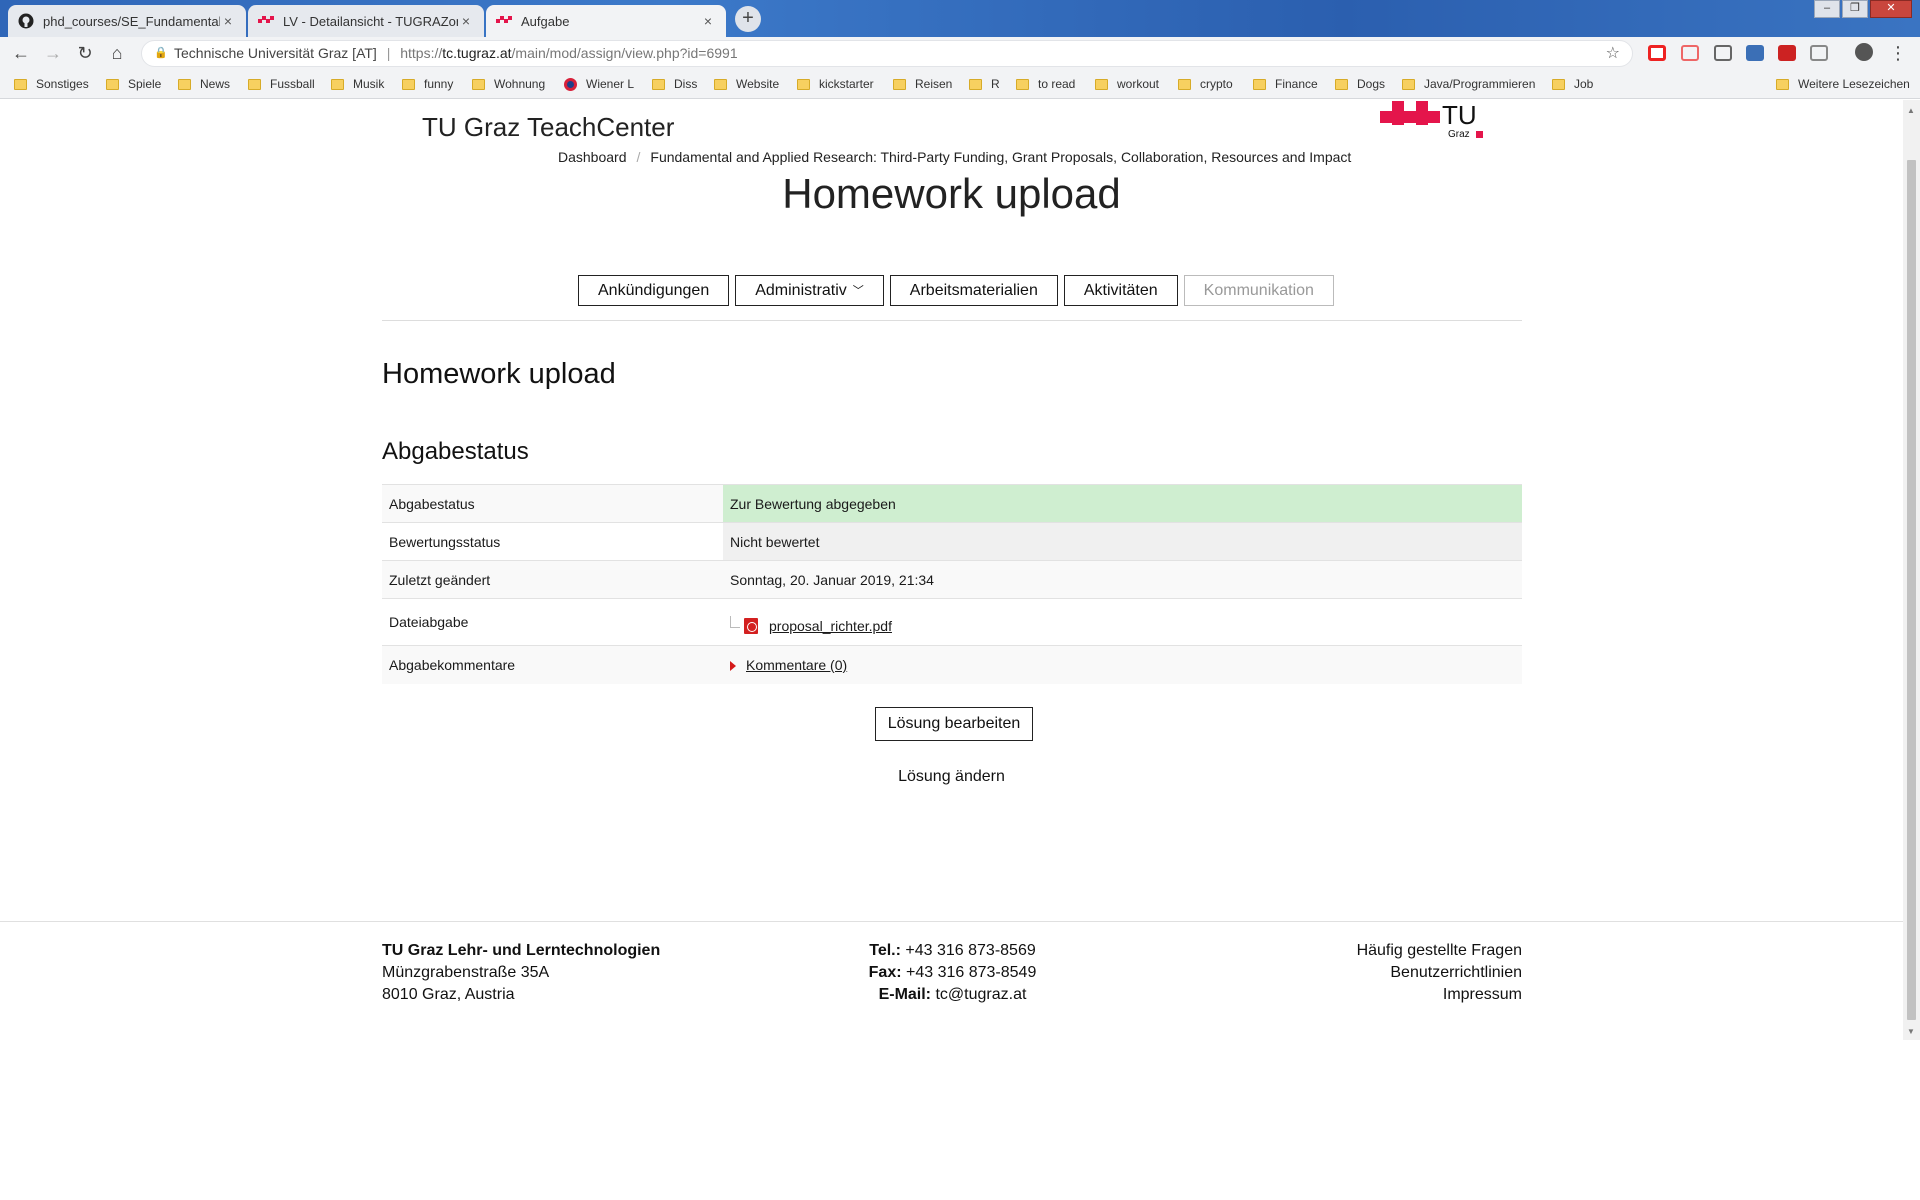 This screenshot has width=1920, height=1200. I want to click on bookmark-folder: Diss, so click(674, 84).